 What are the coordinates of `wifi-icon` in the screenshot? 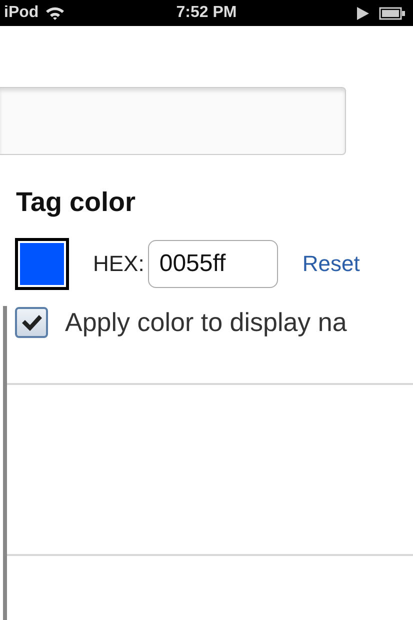 It's located at (54, 13).